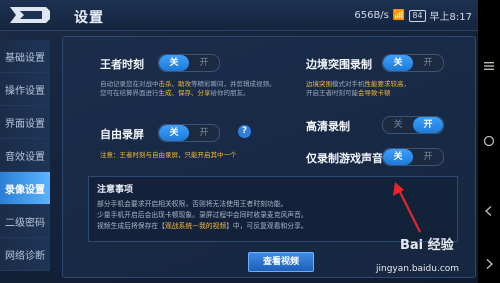  What do you see at coordinates (418, 269) in the screenshot?
I see `watermark-url: jingyan.baidu.com` at bounding box center [418, 269].